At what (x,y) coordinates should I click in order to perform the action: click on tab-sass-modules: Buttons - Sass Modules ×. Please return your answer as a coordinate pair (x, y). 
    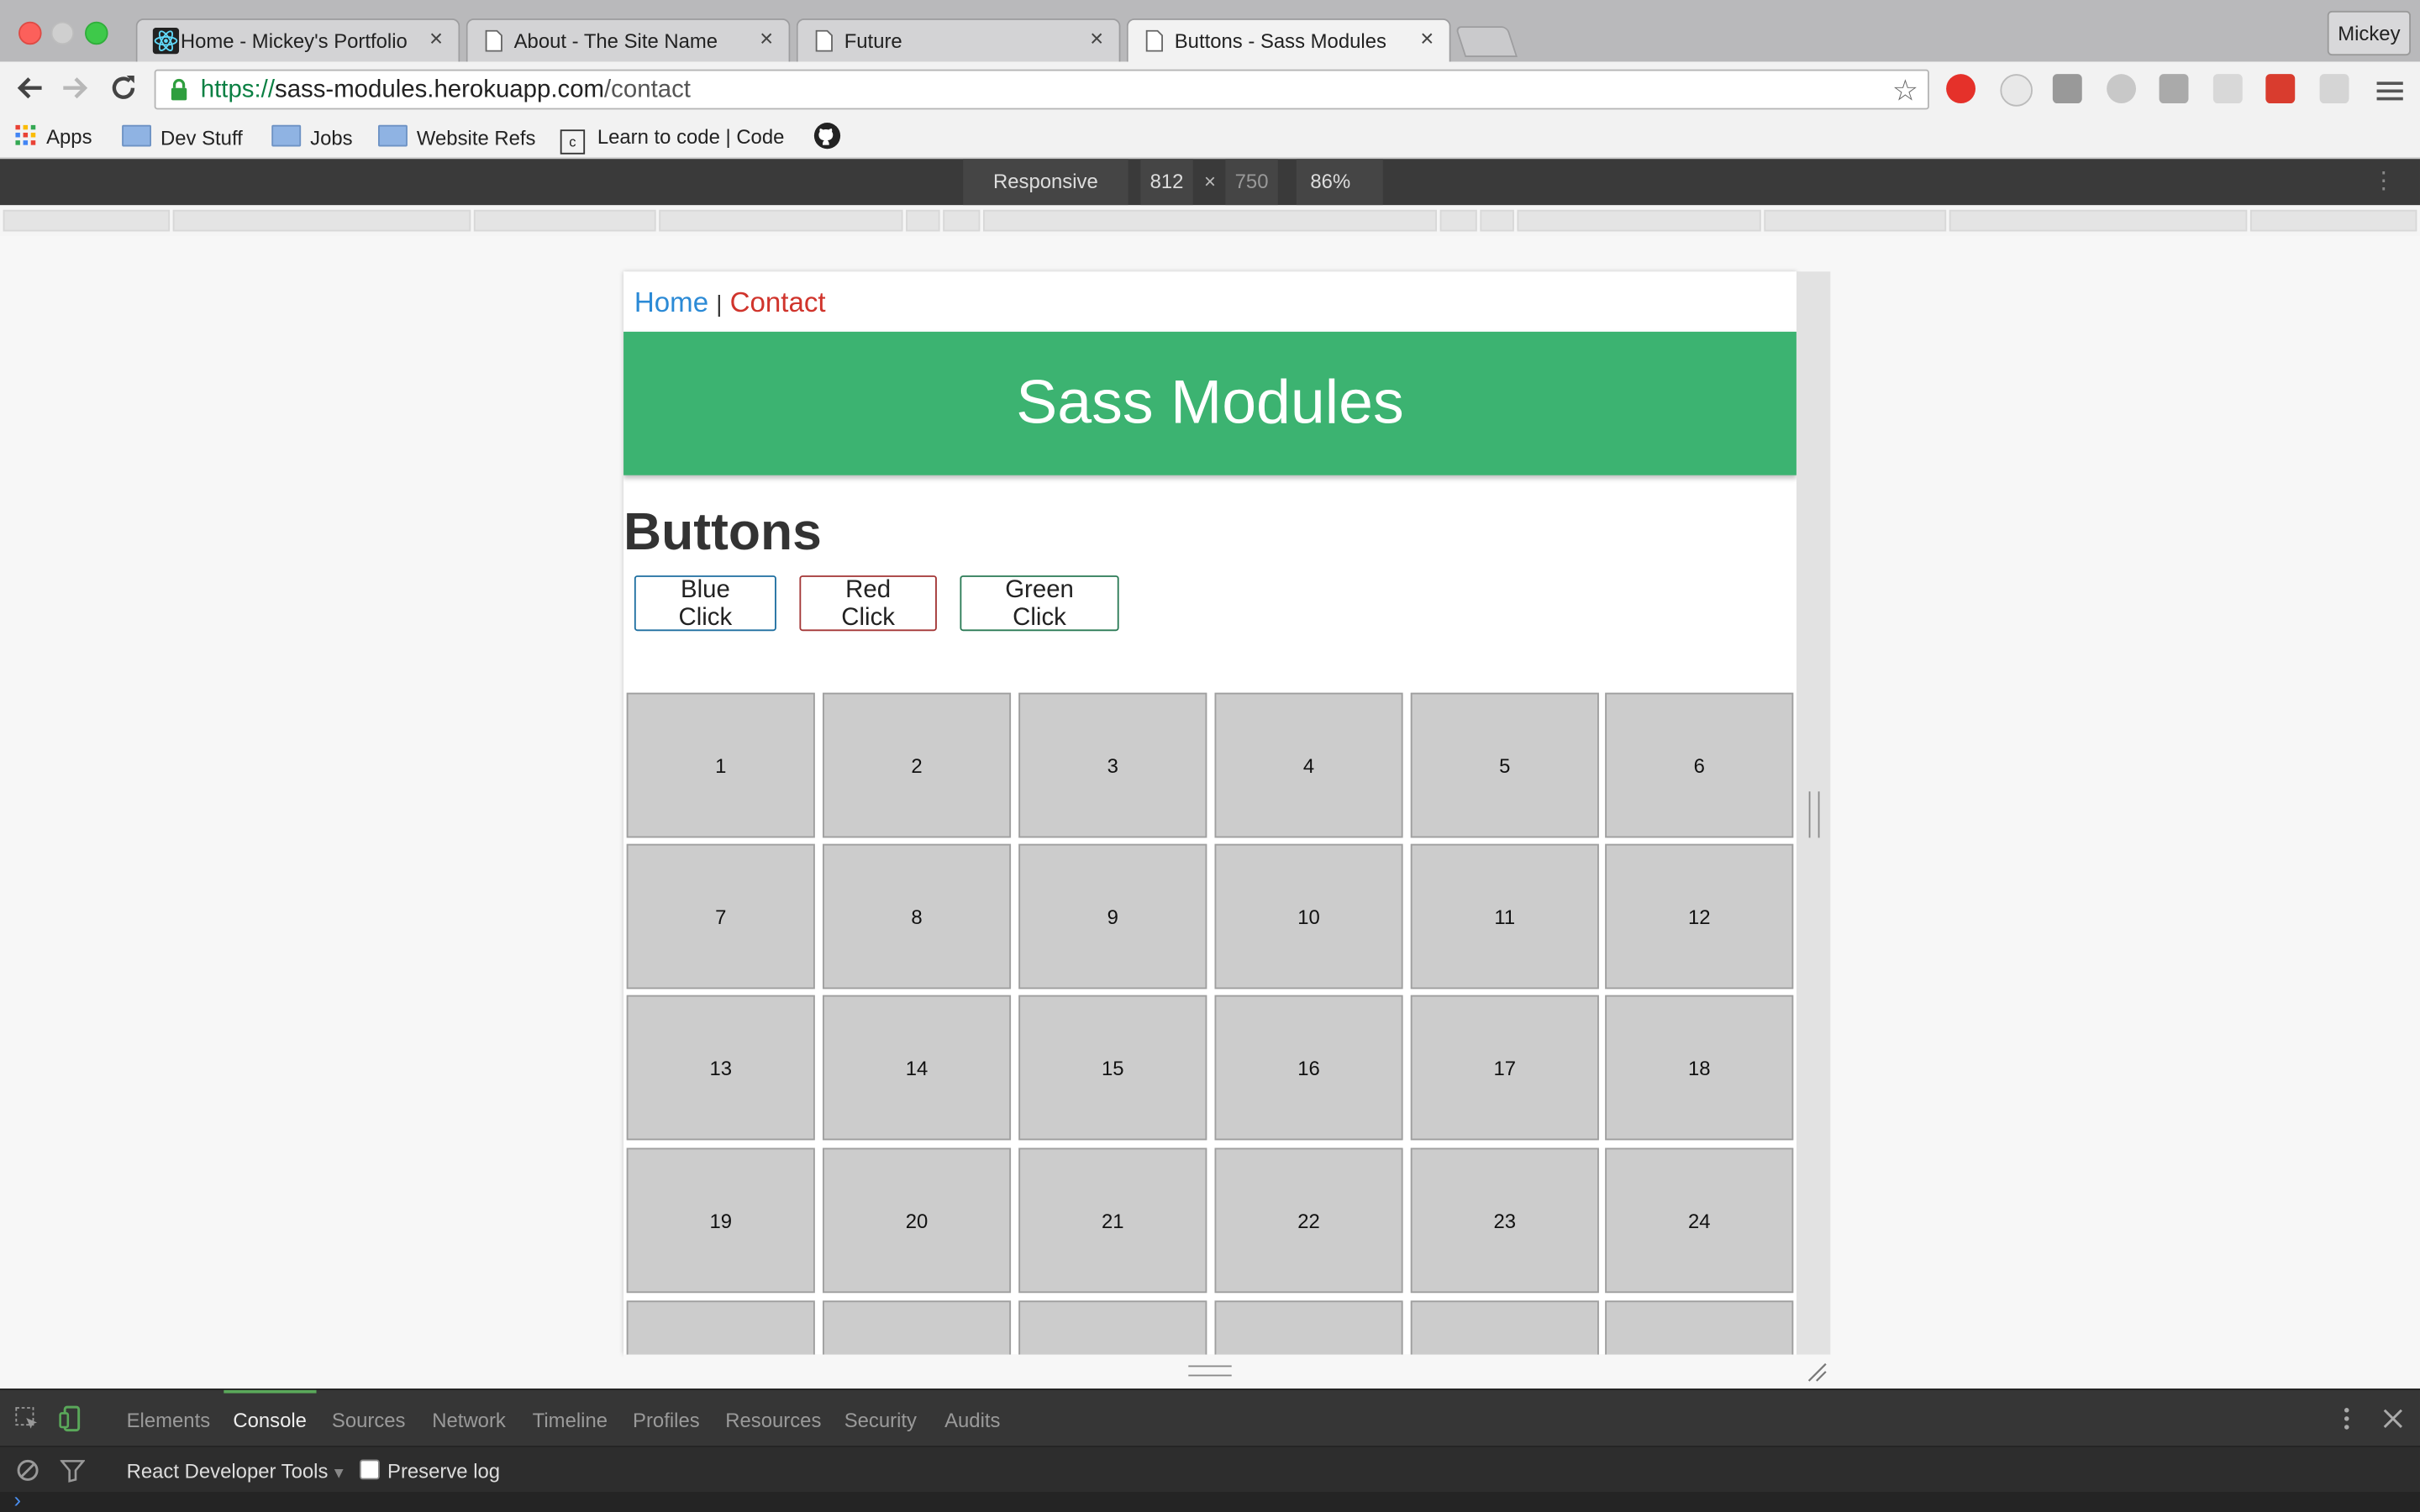
    Looking at the image, I should click on (1288, 41).